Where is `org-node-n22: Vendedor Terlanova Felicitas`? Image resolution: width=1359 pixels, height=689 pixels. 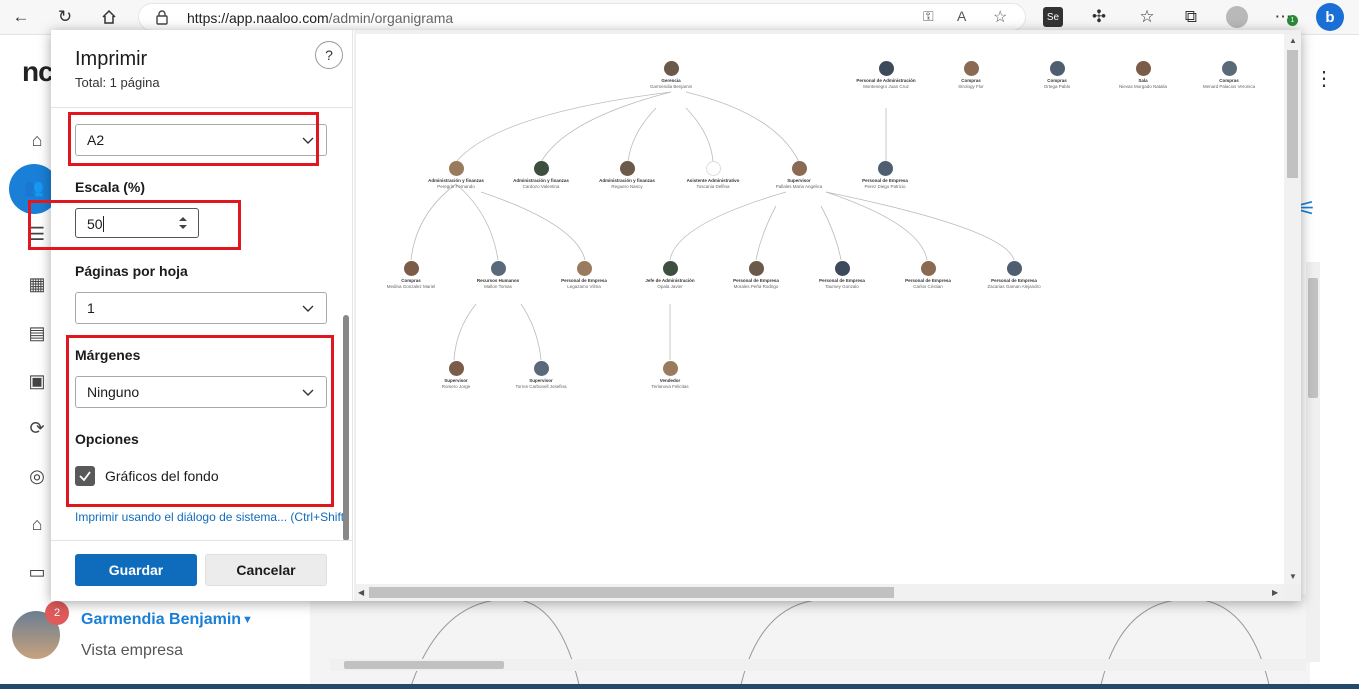 org-node-n22: Vendedor Terlanova Felicitas is located at coordinates (670, 375).